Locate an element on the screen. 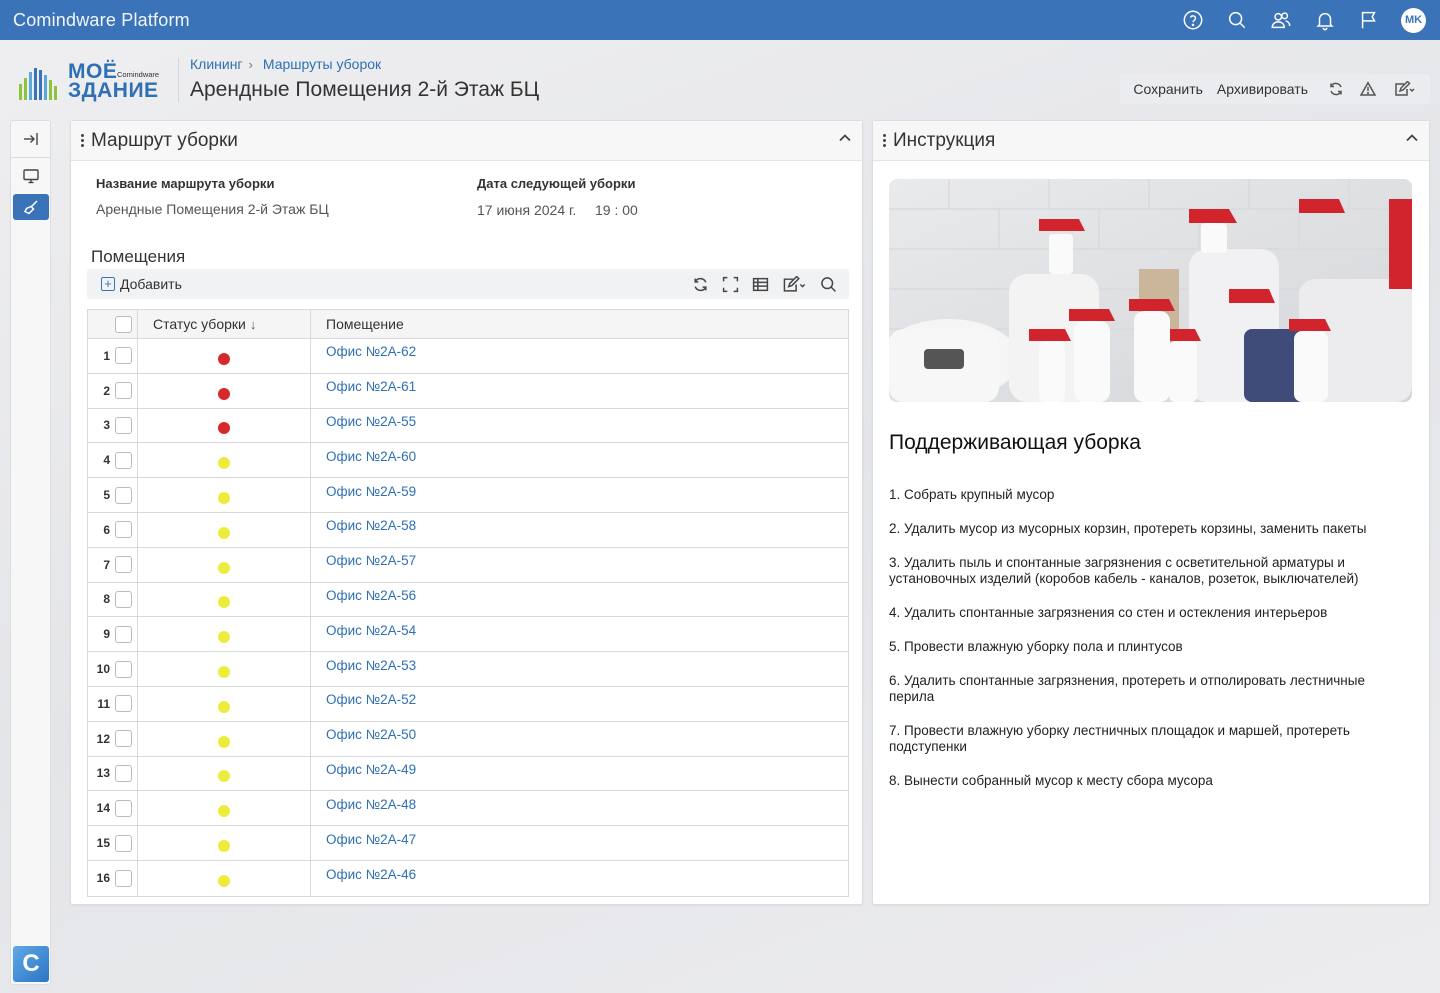  room-cell: Офис №2А-46 is located at coordinates (579, 878).